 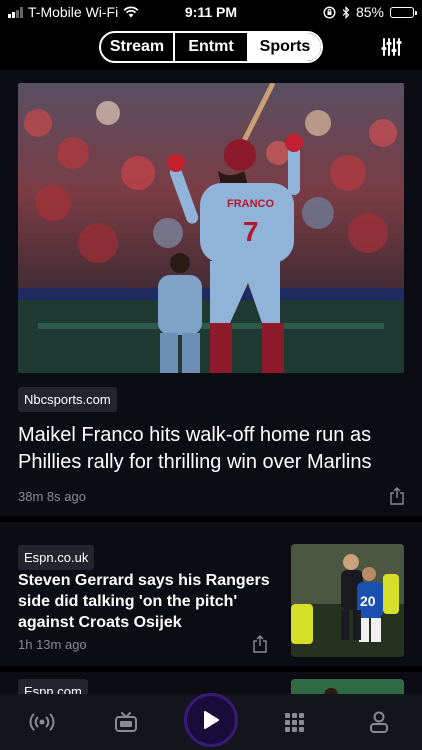 I want to click on status-right: 85%, so click(x=370, y=12).